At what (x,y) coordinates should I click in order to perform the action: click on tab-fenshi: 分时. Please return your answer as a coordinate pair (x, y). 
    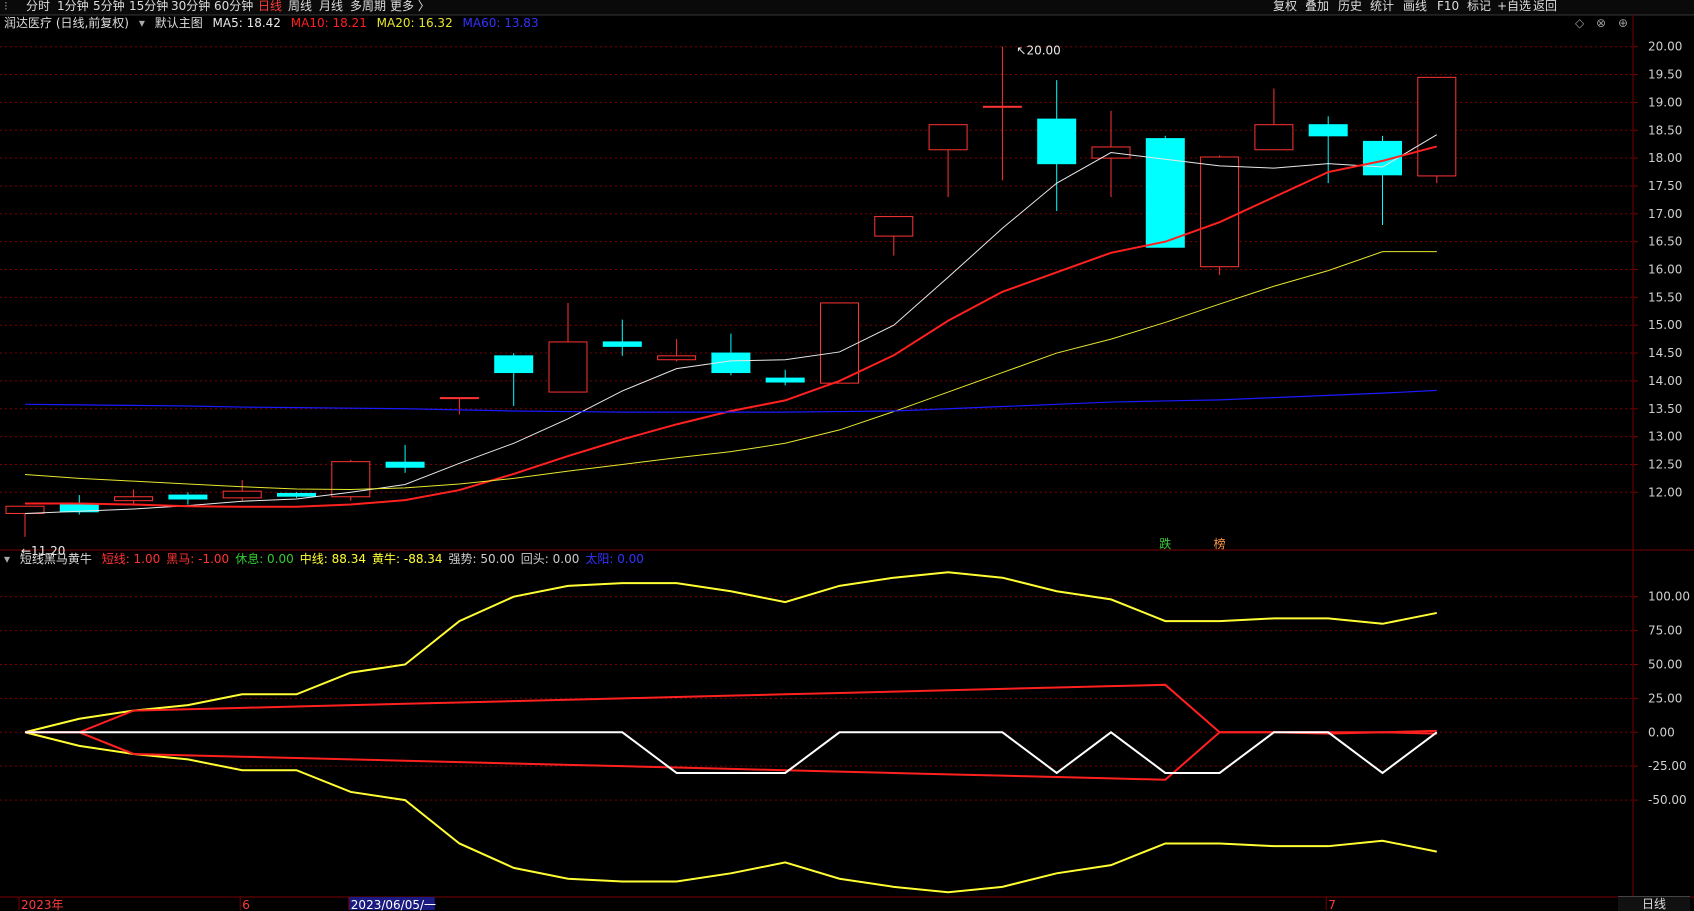
    Looking at the image, I should click on (38, 6).